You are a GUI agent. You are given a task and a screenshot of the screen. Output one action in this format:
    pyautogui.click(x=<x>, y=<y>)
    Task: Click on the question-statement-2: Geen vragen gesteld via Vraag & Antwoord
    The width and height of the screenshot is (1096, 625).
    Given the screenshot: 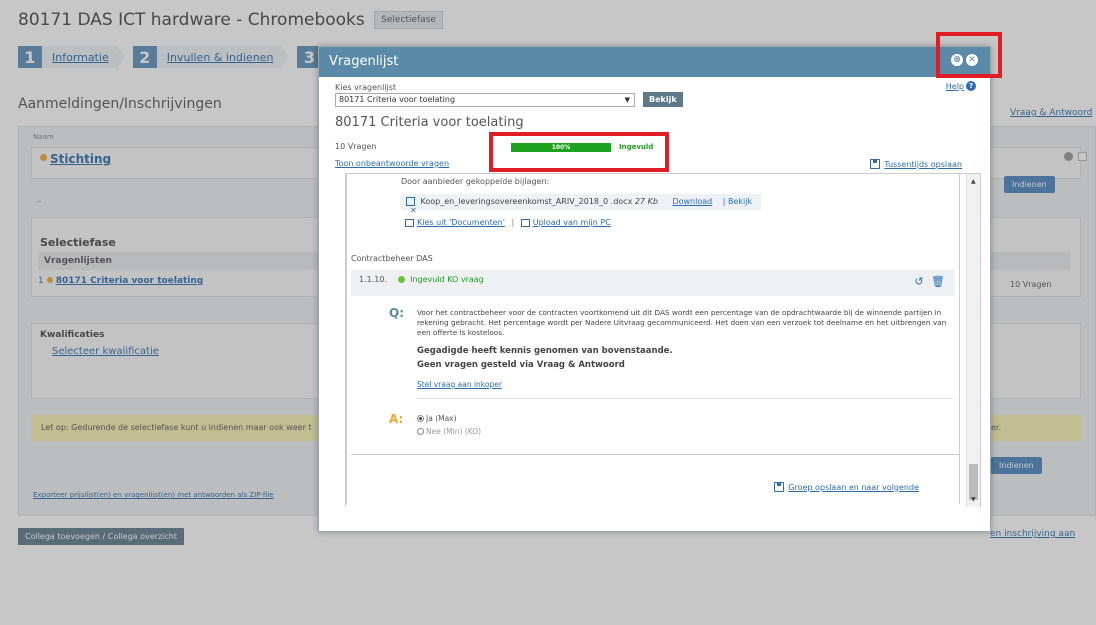 What is the action you would take?
    pyautogui.click(x=521, y=365)
    